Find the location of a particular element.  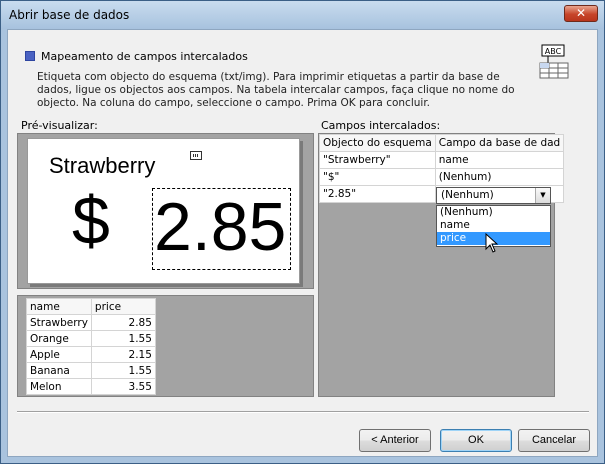

cell-price: 3.55 is located at coordinates (123, 386).